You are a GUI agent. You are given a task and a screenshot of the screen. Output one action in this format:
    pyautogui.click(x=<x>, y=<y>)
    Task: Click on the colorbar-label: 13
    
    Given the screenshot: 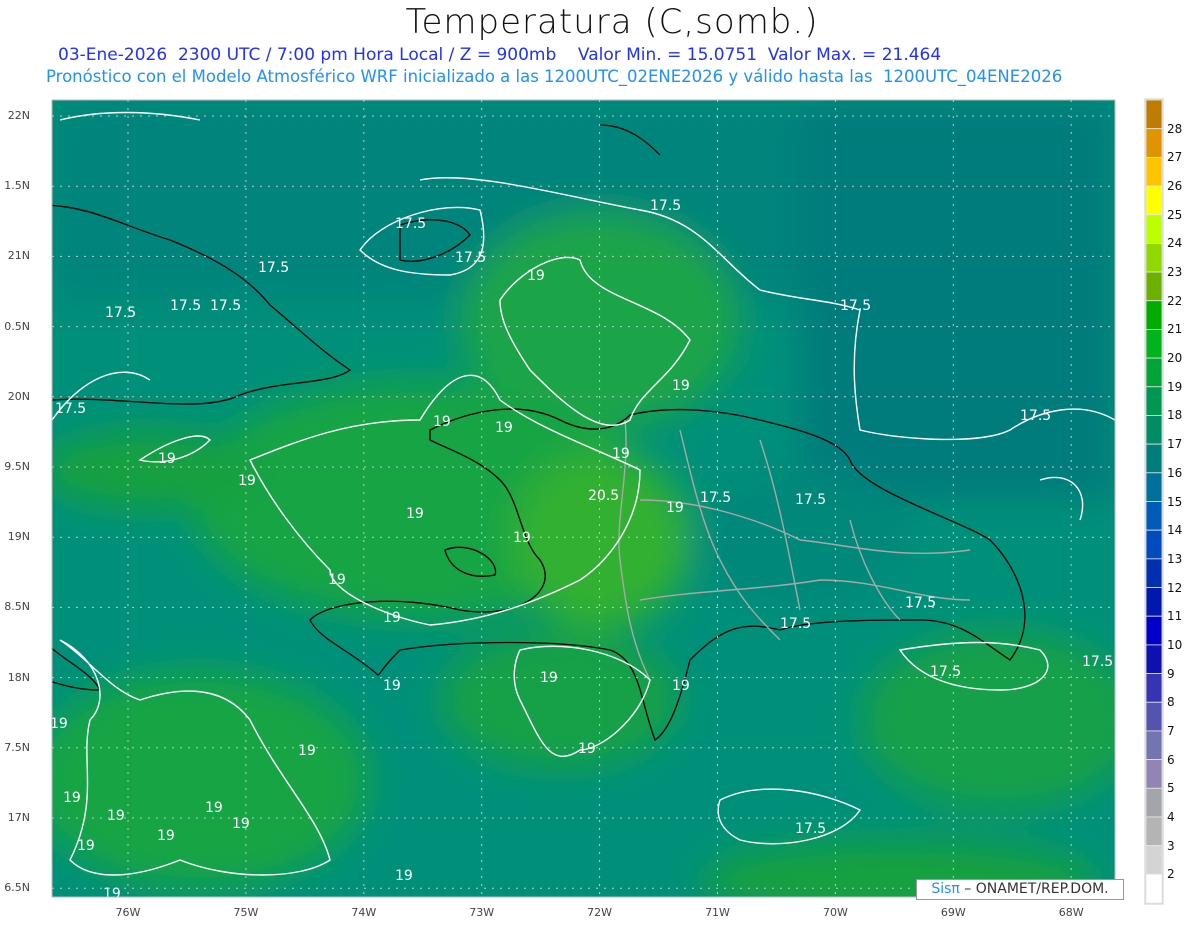 What is the action you would take?
    pyautogui.click(x=1175, y=558)
    